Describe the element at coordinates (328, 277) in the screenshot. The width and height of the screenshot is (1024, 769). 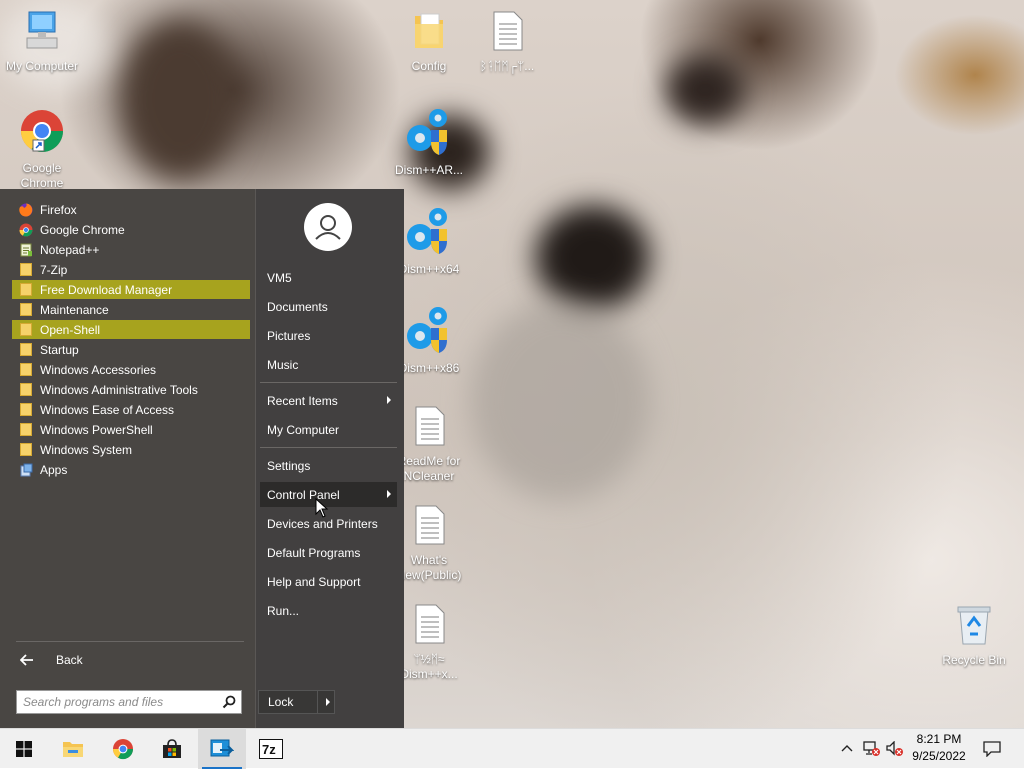
I see `place-item-user: VM5` at that location.